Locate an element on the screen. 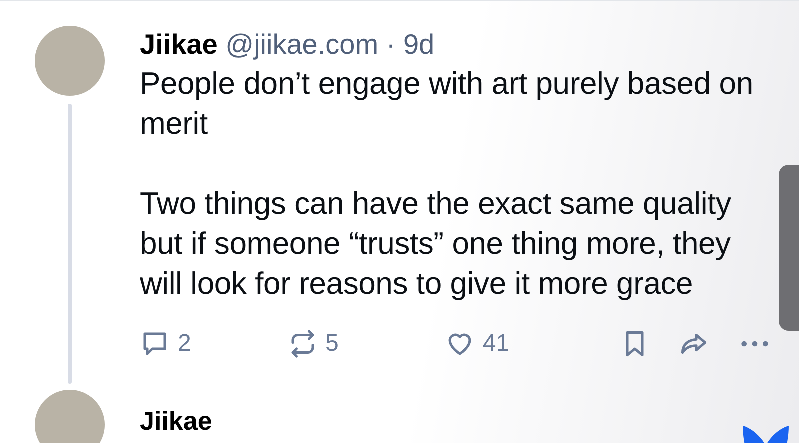  author-handle: @jiikae.com is located at coordinates (302, 44).